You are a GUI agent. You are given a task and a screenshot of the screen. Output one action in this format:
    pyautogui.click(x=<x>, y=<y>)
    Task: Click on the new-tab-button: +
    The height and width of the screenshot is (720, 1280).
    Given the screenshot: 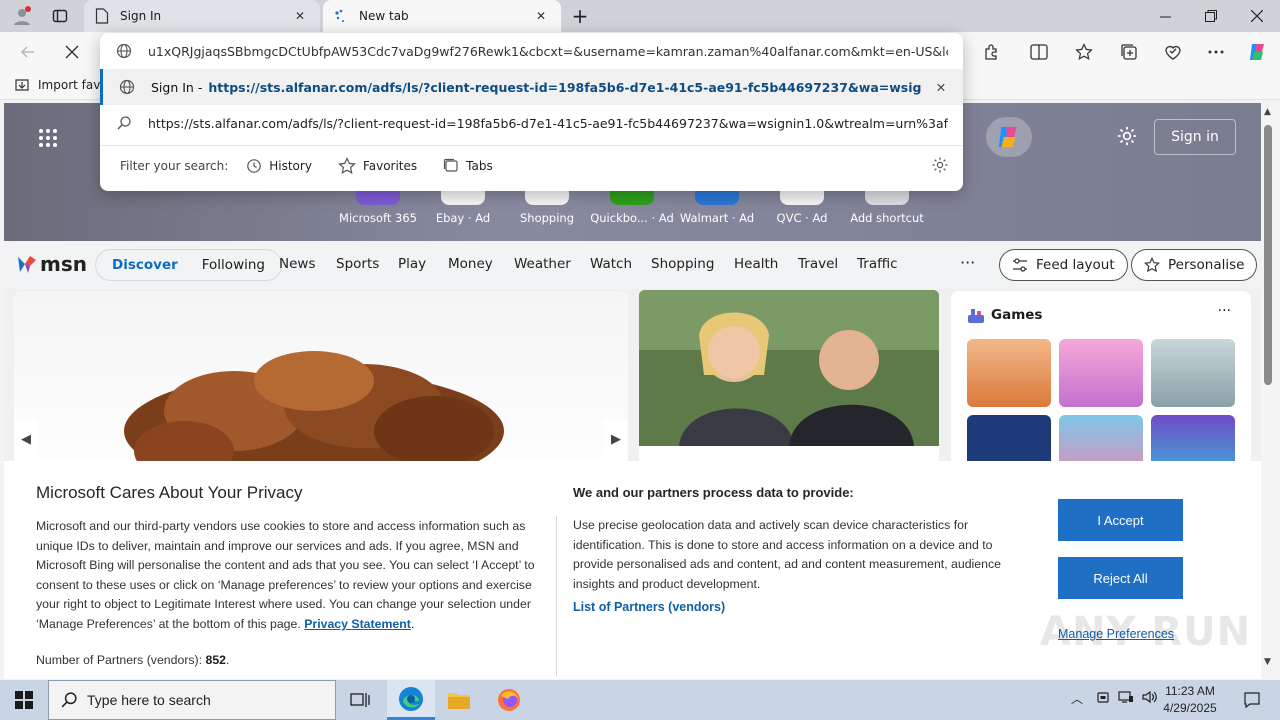 What is the action you would take?
    pyautogui.click(x=580, y=16)
    